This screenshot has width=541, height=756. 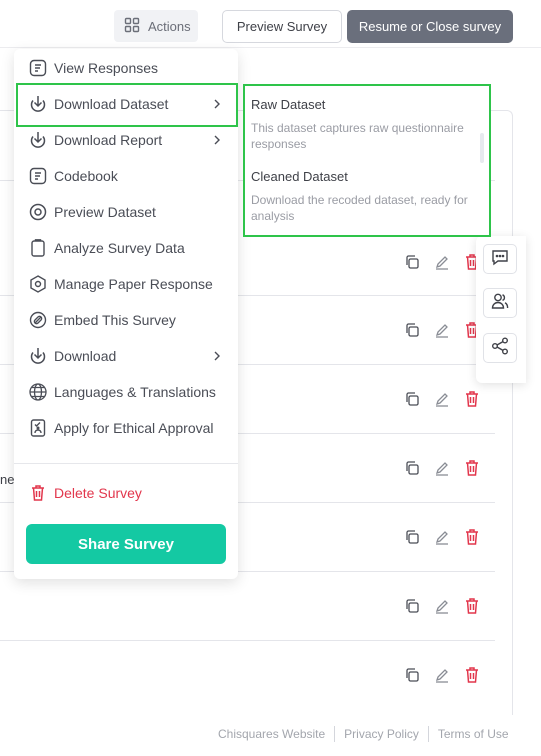 What do you see at coordinates (38, 248) in the screenshot?
I see `clipboard-icon` at bounding box center [38, 248].